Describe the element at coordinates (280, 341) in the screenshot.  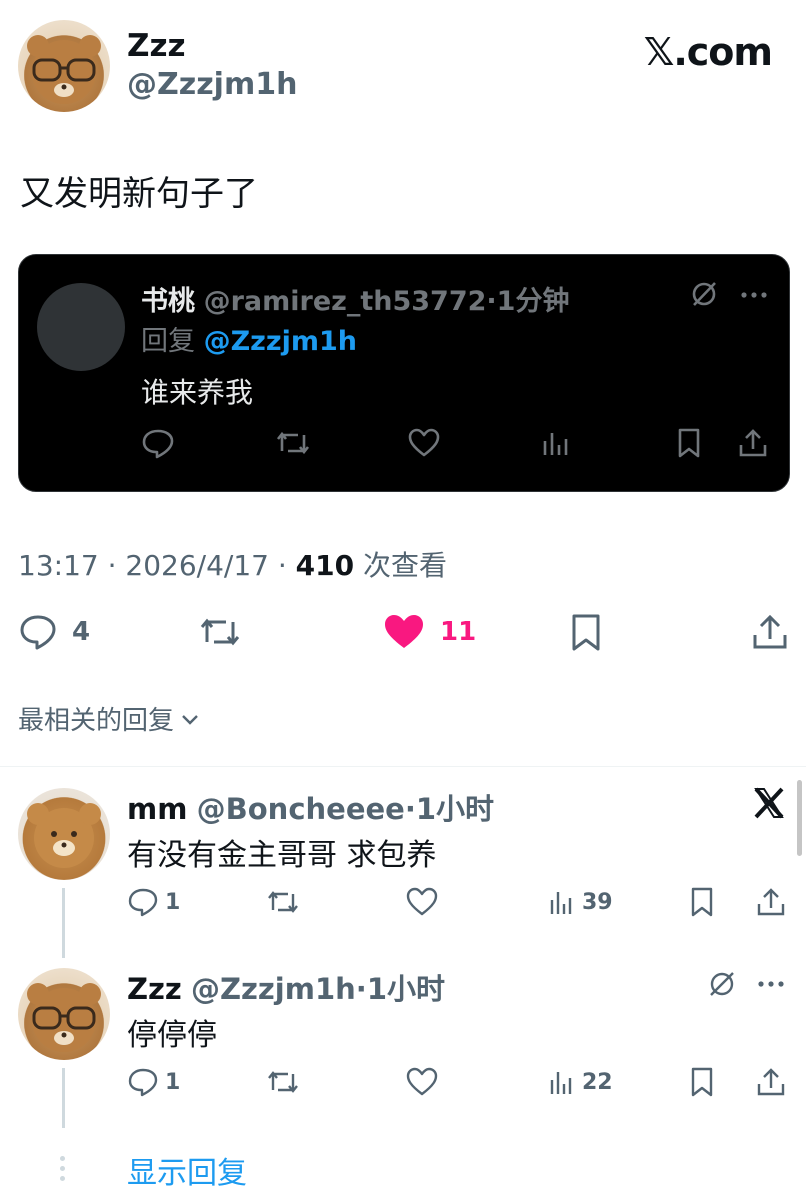
I see `reply-to-handle: @Zzzjm1h` at that location.